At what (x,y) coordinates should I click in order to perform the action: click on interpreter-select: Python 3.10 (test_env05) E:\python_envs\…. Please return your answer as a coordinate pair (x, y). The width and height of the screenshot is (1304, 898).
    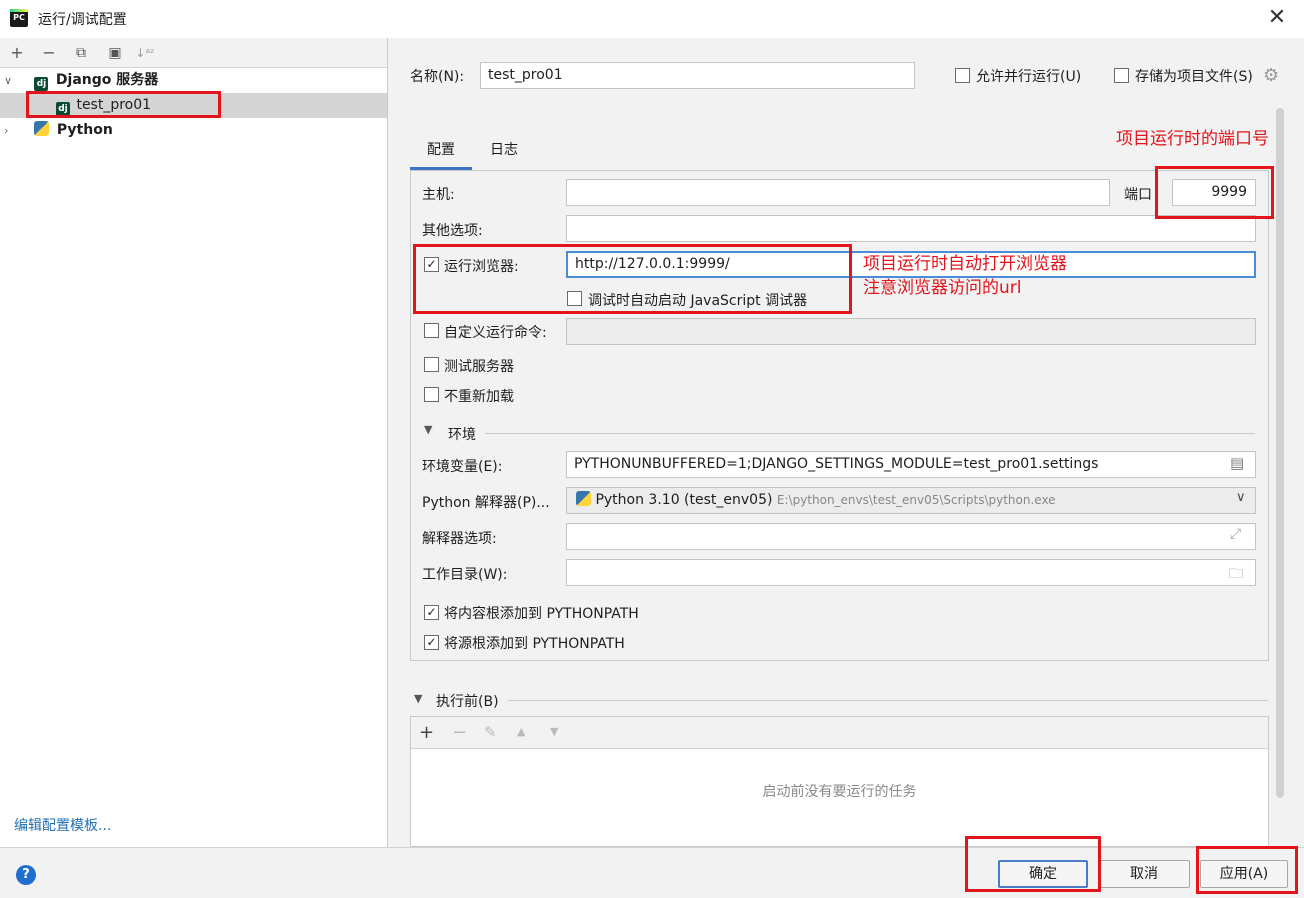
    Looking at the image, I should click on (911, 500).